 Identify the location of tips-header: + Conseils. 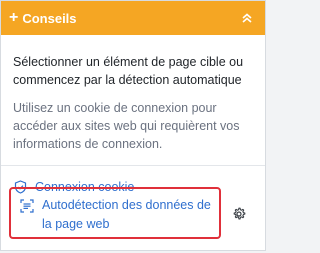
(133, 18).